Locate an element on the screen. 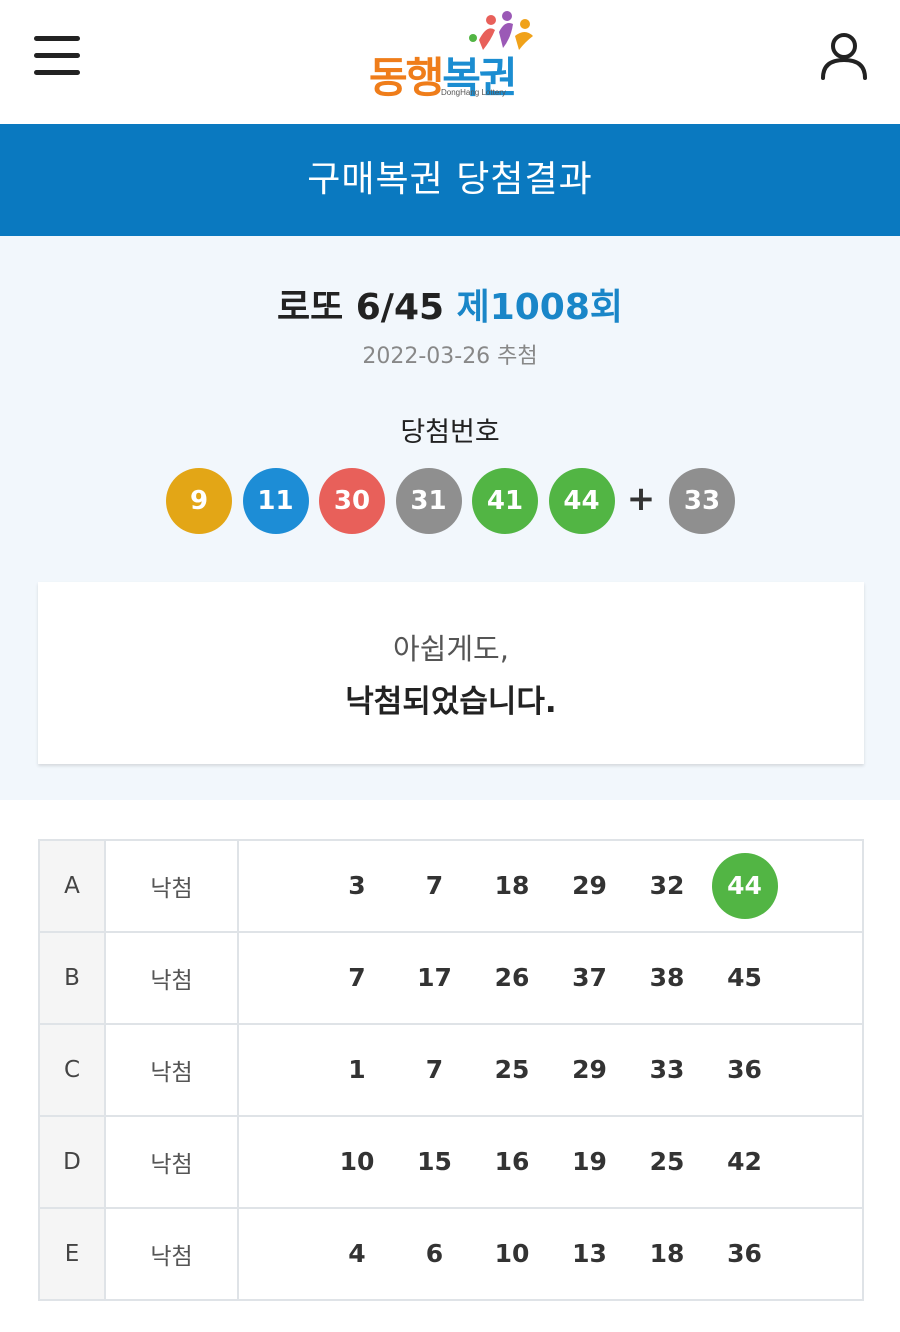 Image resolution: width=900 pixels, height=1332 pixels. page-title: 구매복권 당첨결과 is located at coordinates (450, 179).